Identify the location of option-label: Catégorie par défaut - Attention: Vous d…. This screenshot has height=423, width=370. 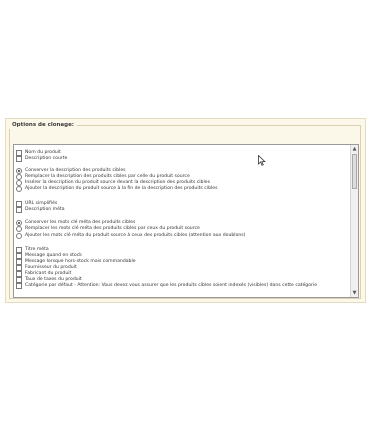
(171, 285).